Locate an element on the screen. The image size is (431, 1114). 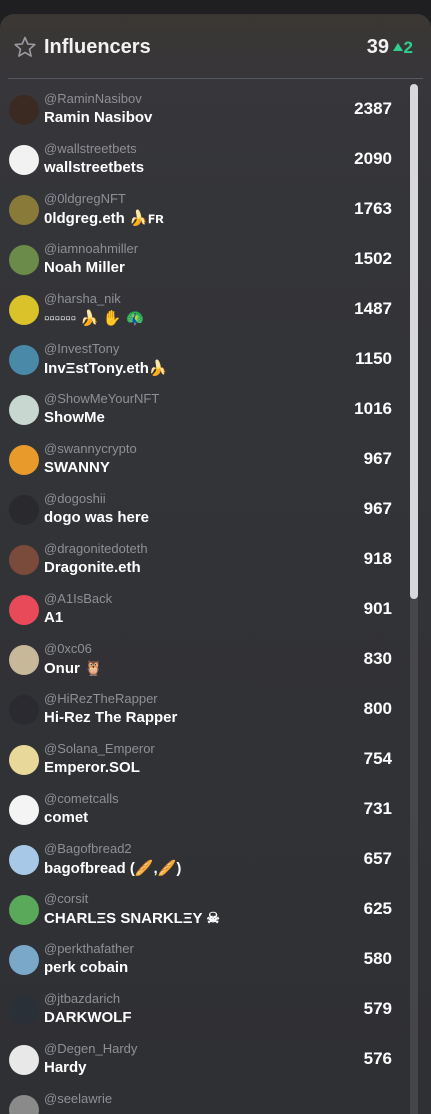
list-item: @RaminNasibov Ramin Nasibov 2387 is located at coordinates (215, 114).